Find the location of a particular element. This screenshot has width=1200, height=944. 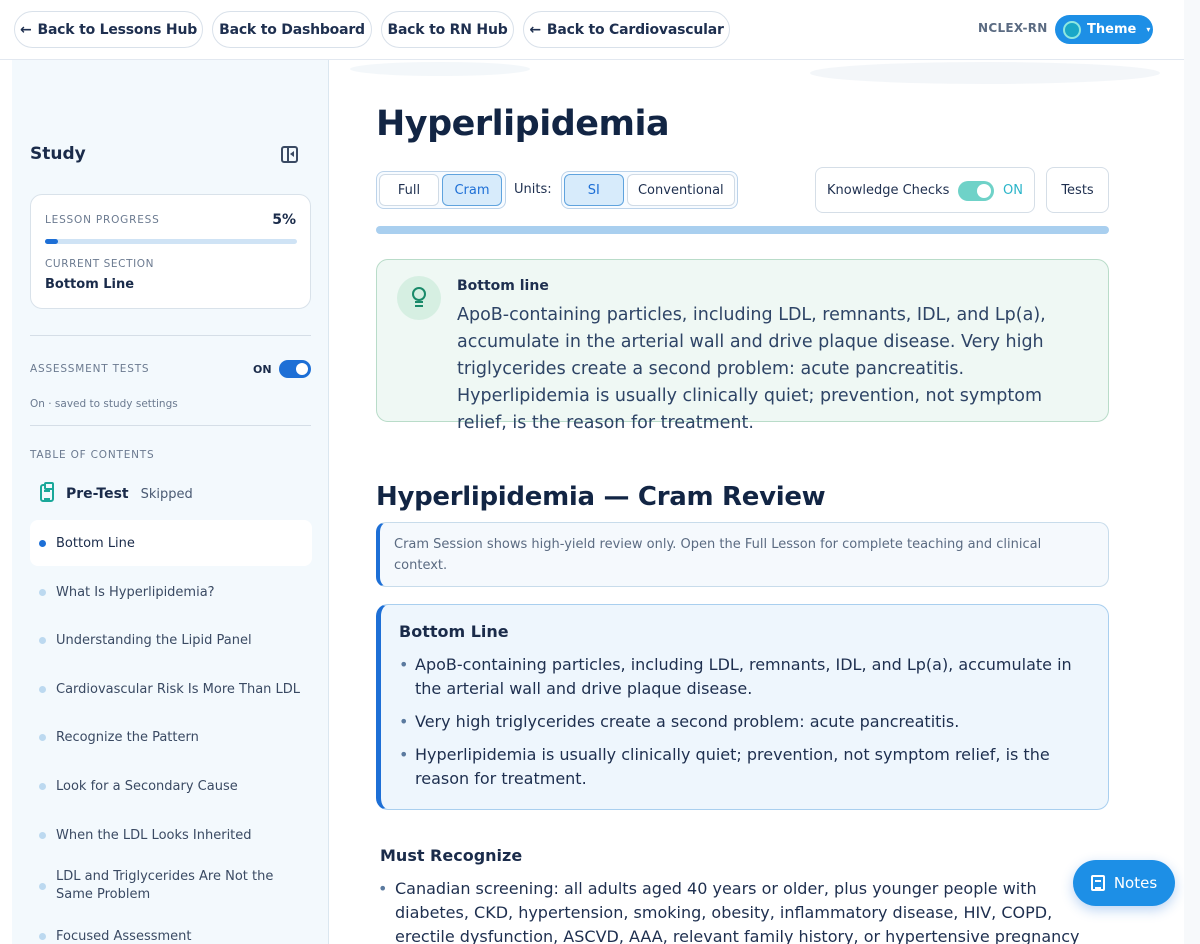

toc-item-focused-assessment: Focused Assessment is located at coordinates (171, 928).